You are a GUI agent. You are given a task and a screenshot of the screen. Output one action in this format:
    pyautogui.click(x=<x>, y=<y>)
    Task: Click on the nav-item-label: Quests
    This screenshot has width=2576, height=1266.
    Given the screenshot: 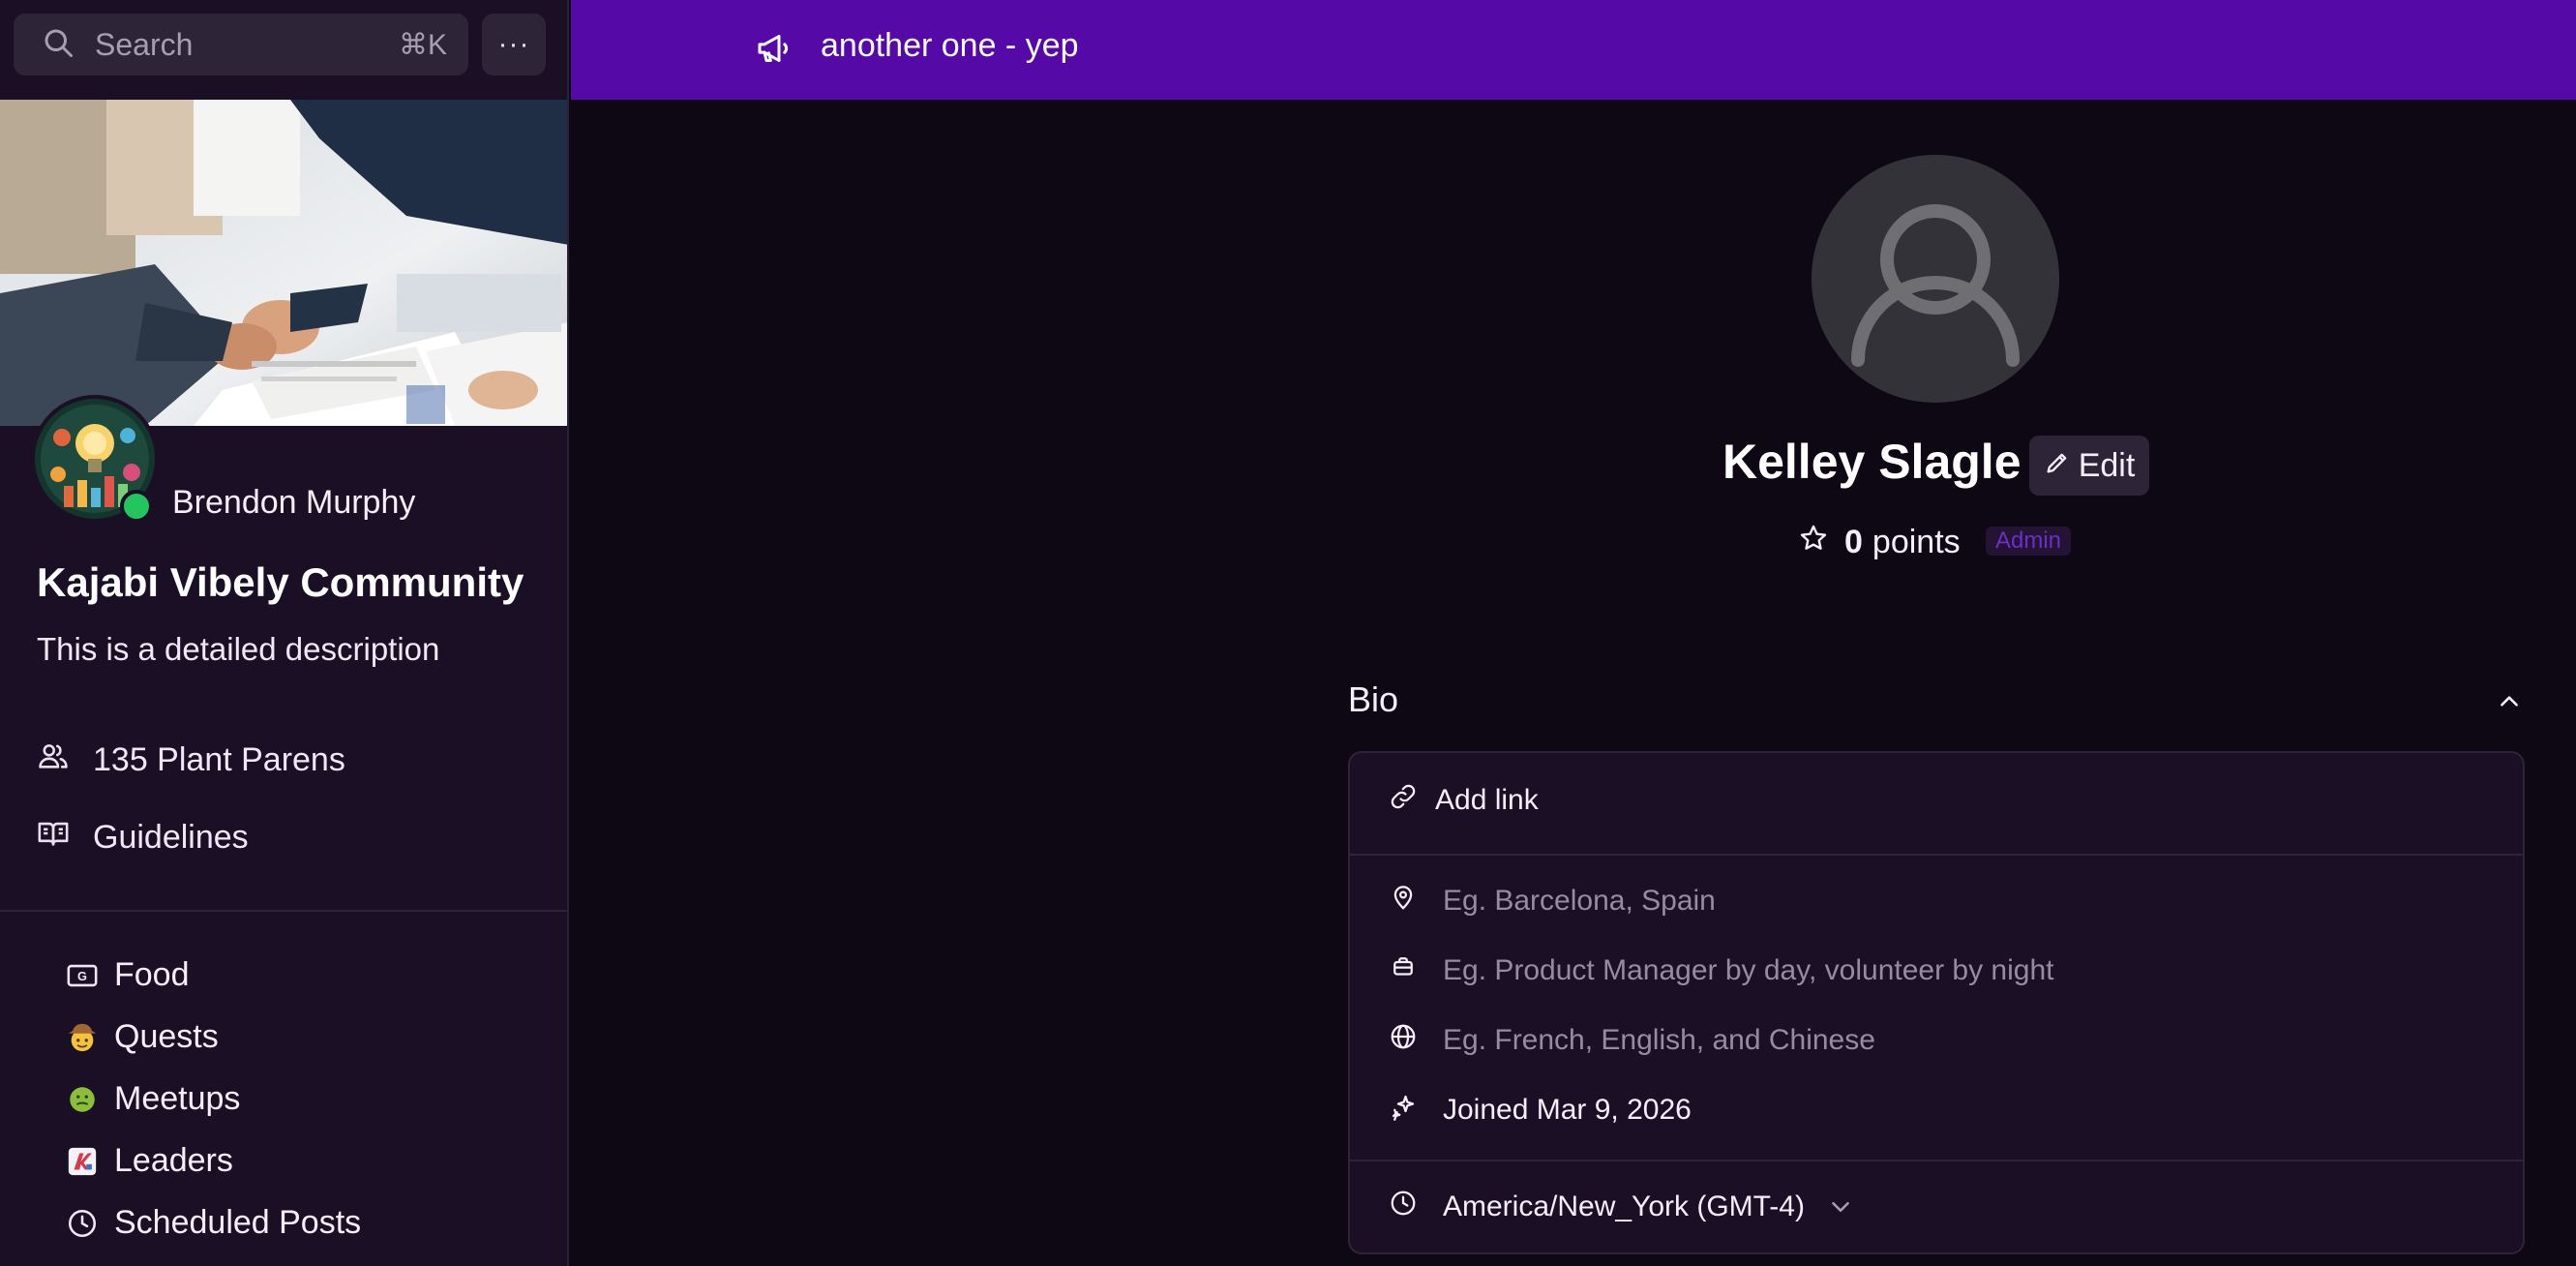 What is the action you would take?
    pyautogui.click(x=166, y=1036)
    